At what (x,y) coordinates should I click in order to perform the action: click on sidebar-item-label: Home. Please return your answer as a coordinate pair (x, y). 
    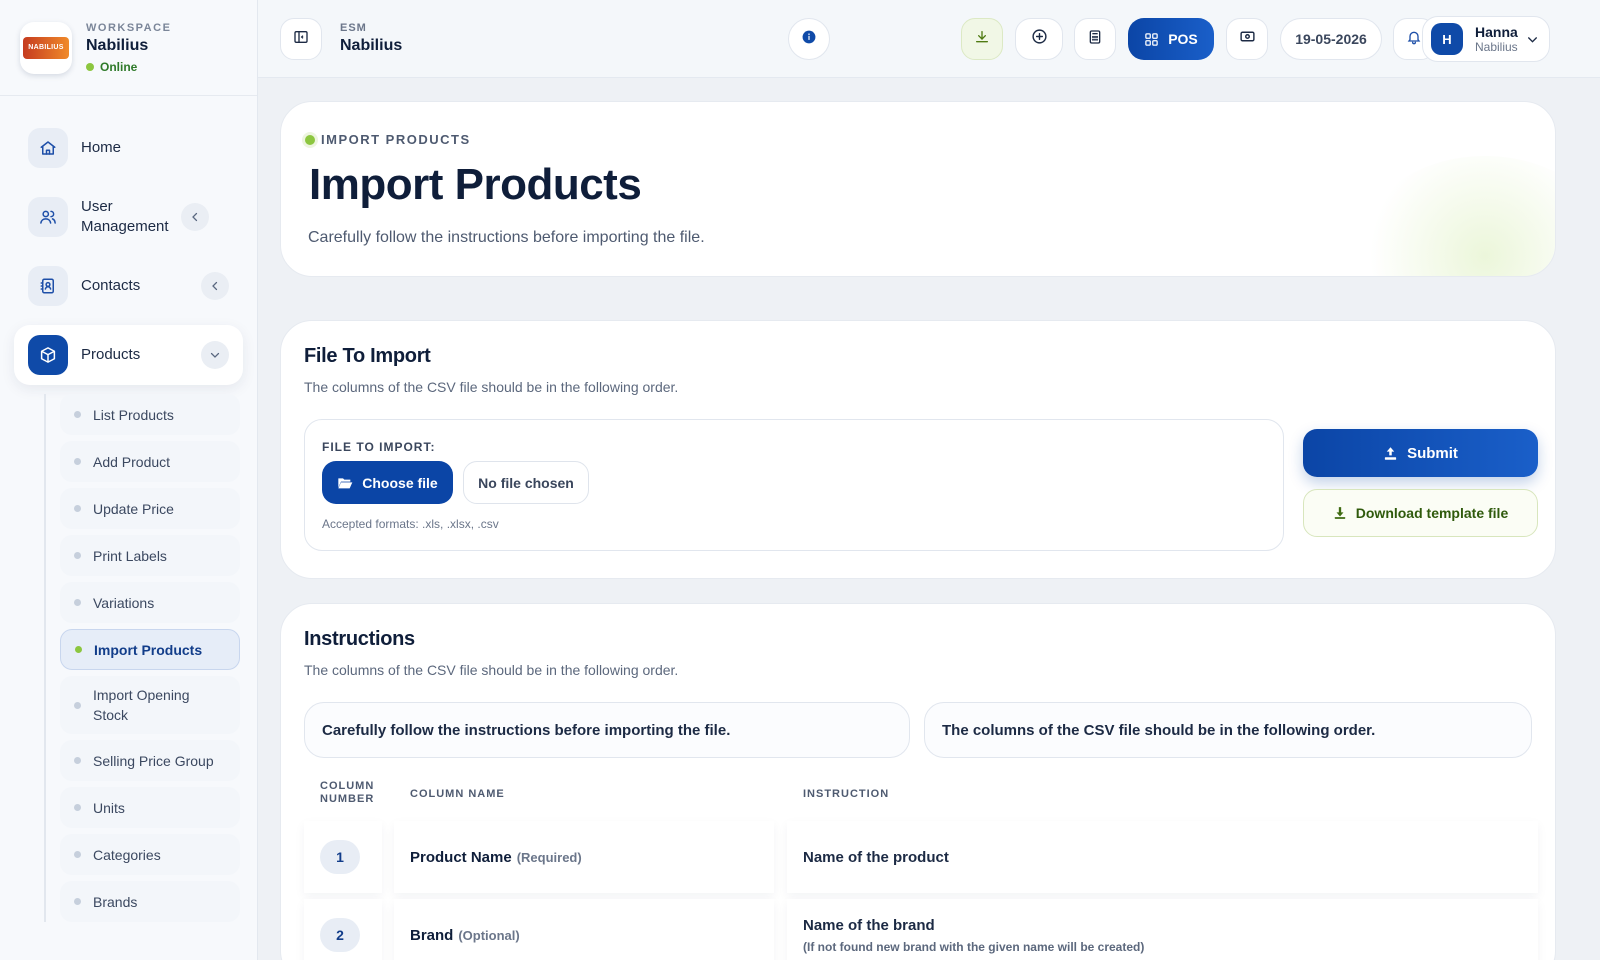
    Looking at the image, I should click on (101, 147).